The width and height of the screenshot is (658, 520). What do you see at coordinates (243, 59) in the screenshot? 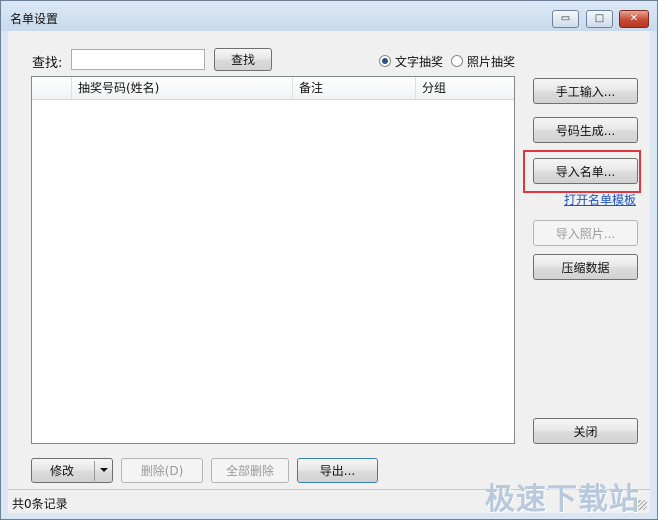
I see `search-button: 查找` at bounding box center [243, 59].